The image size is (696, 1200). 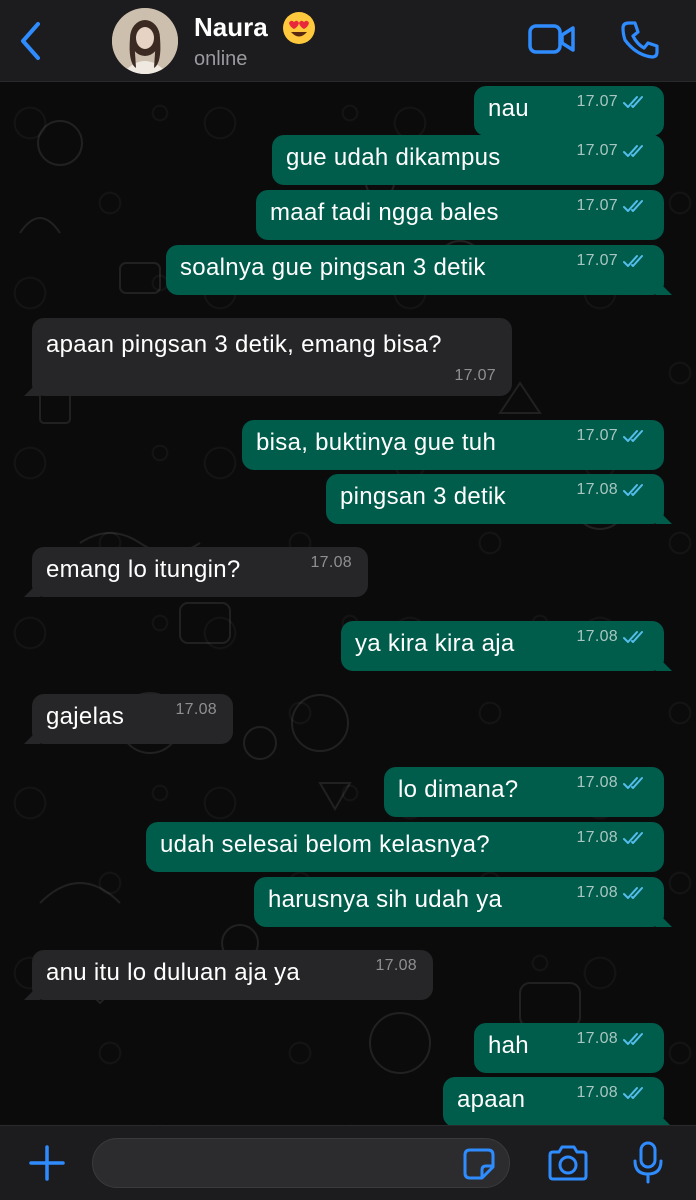 I want to click on outgoing-message-bubble: udah selesai belom kelasnya? 17.08, so click(x=405, y=847).